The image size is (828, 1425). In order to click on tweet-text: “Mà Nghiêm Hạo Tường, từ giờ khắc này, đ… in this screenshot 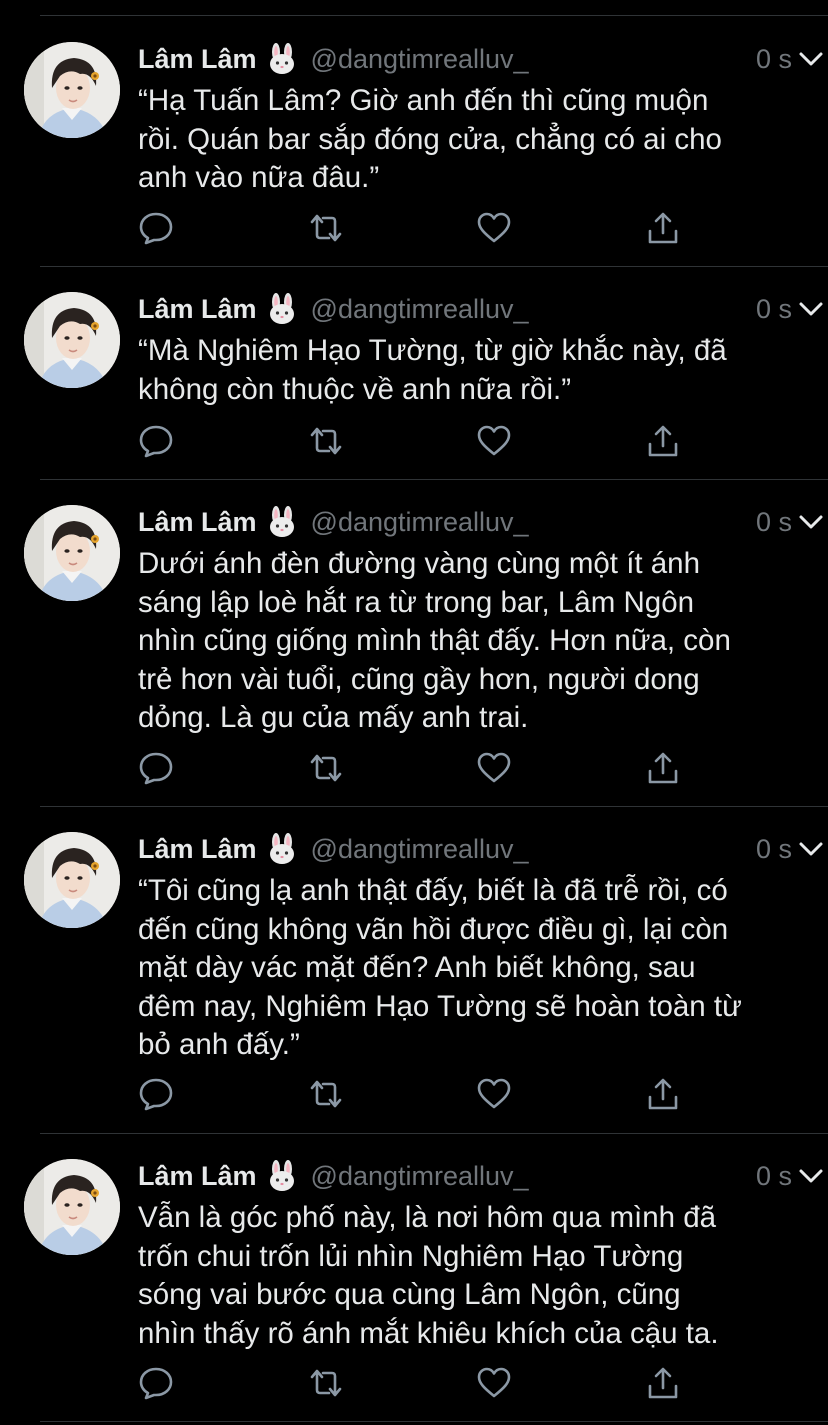, I will do `click(432, 370)`.